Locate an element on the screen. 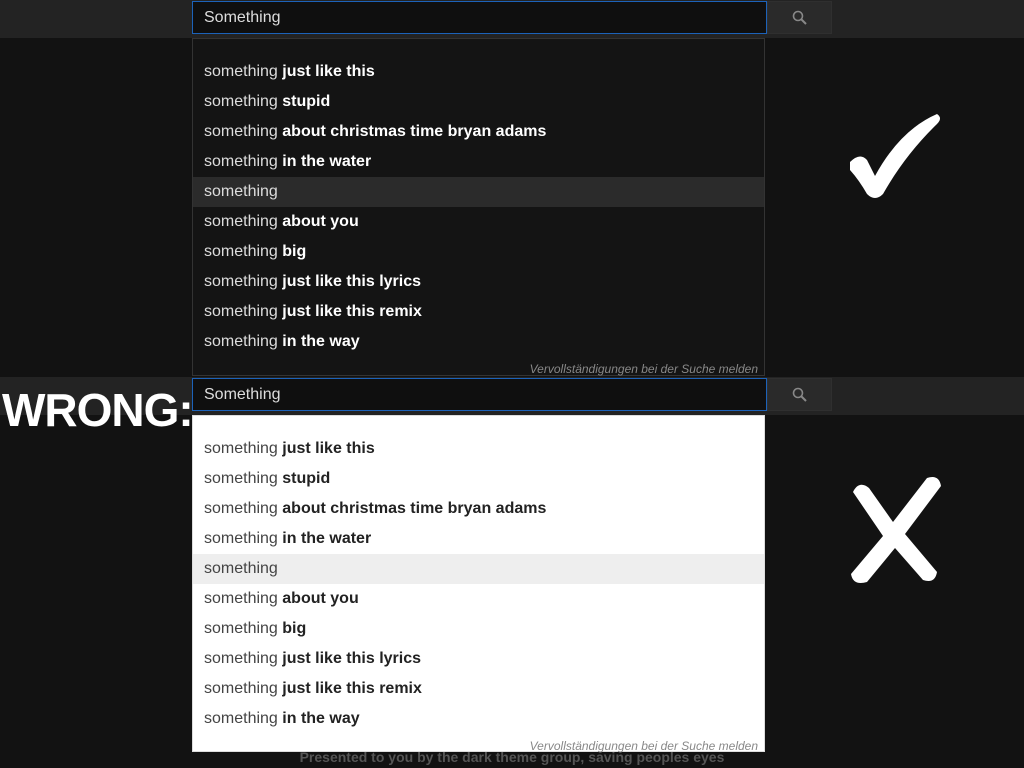 Image resolution: width=1024 pixels, height=768 pixels. search-input-light-example: Something is located at coordinates (479, 394).